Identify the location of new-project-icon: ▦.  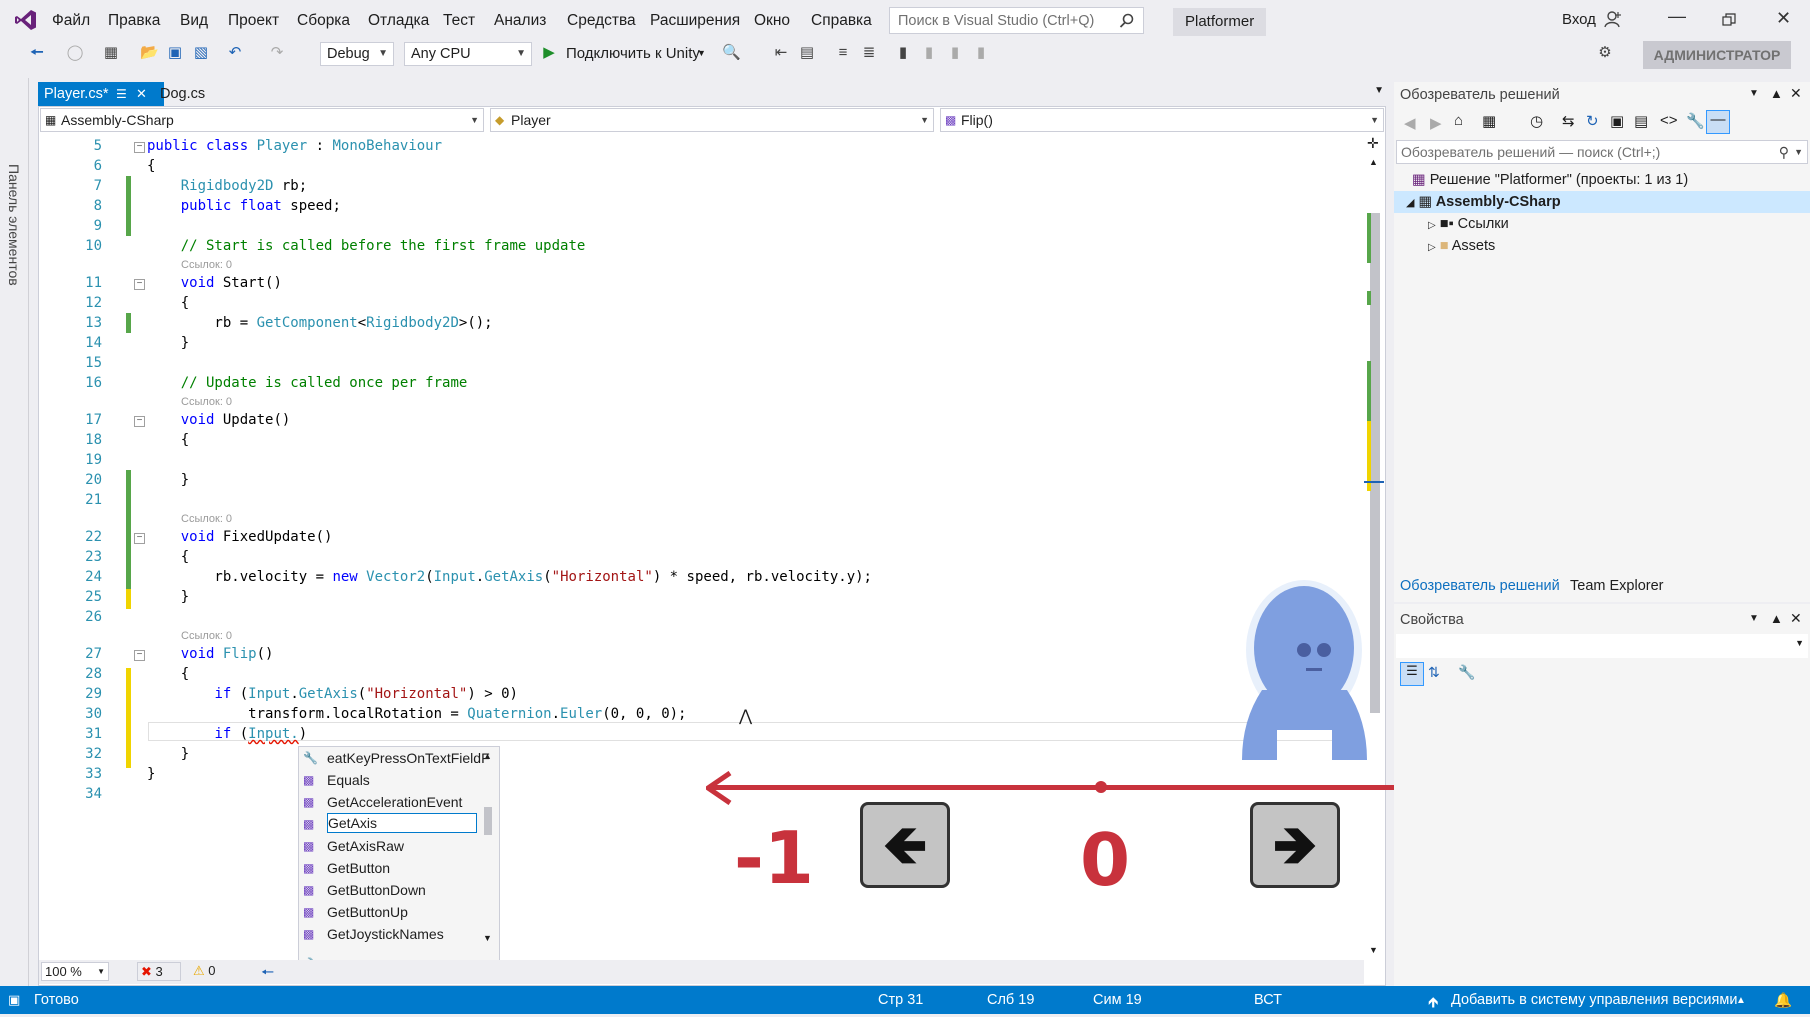
(111, 53).